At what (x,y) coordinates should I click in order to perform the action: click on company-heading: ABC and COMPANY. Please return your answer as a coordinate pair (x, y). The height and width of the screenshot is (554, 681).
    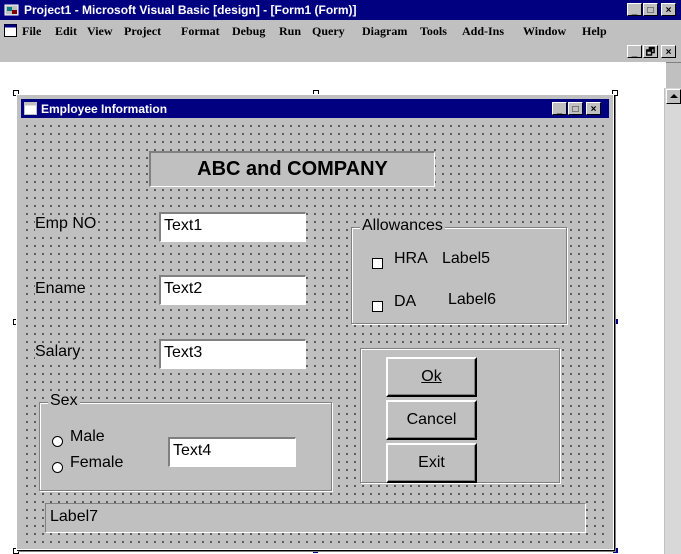
    Looking at the image, I should click on (292, 169).